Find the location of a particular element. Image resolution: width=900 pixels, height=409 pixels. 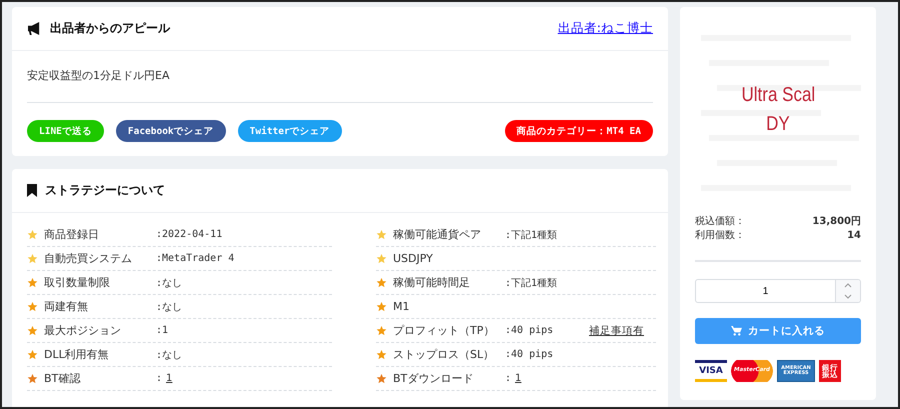

usage-value: 14 is located at coordinates (854, 236).